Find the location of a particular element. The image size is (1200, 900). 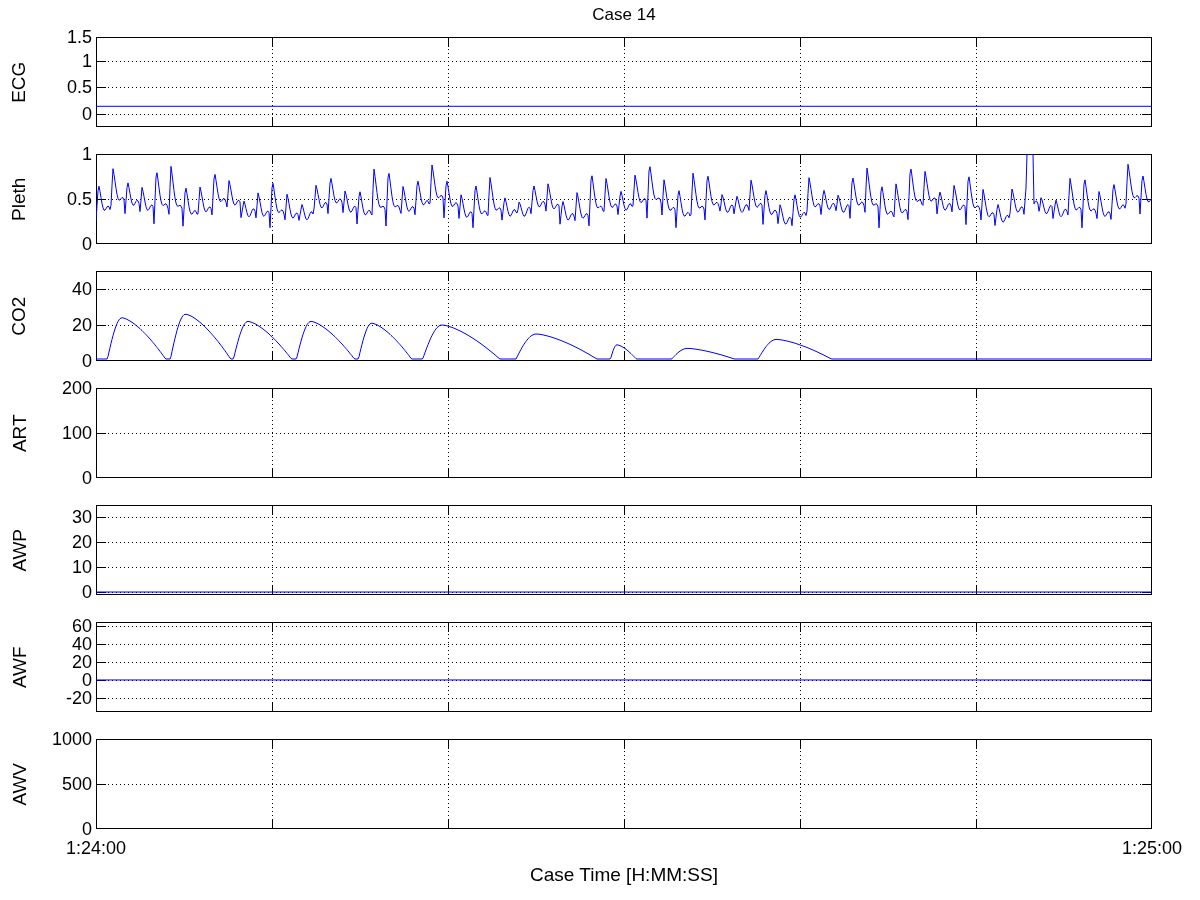

axis-label: Pleth is located at coordinates (19, 199).